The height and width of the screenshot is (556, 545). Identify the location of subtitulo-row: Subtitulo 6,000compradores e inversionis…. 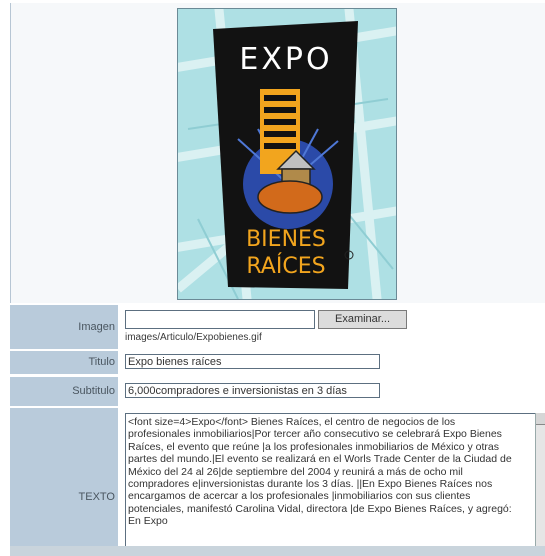
(277, 391).